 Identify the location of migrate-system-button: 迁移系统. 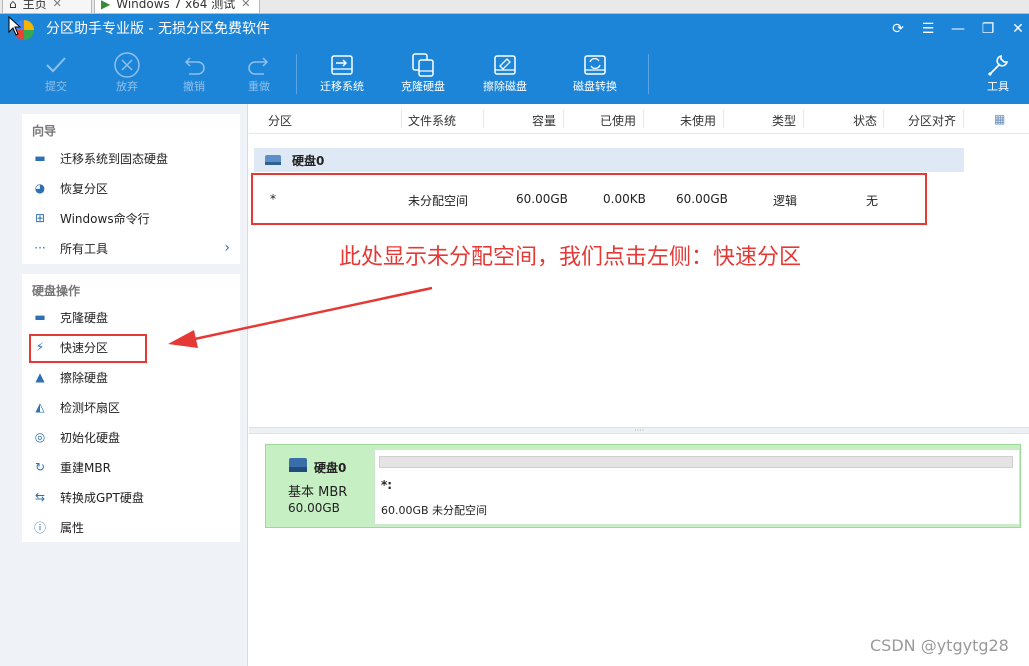
(342, 75).